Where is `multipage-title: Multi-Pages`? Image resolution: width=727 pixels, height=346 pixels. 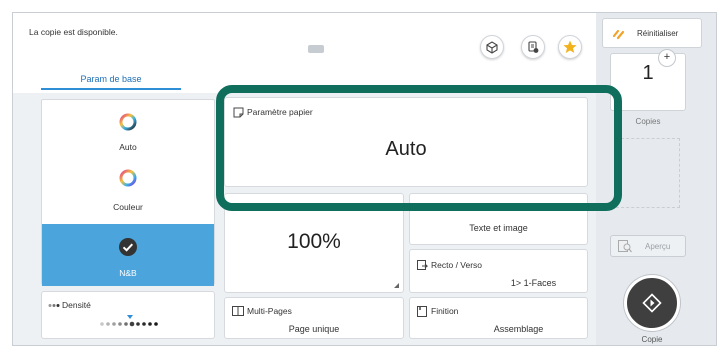
multipage-title: Multi-Pages is located at coordinates (269, 311).